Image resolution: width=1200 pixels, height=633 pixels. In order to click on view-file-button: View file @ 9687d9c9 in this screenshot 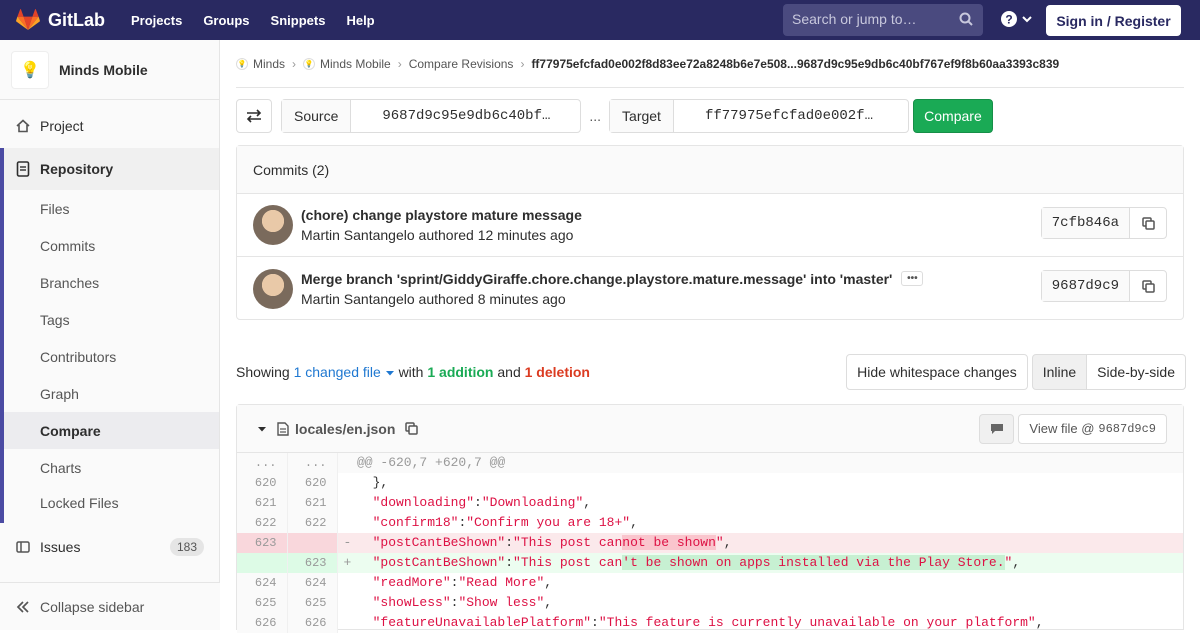, I will do `click(1092, 428)`.